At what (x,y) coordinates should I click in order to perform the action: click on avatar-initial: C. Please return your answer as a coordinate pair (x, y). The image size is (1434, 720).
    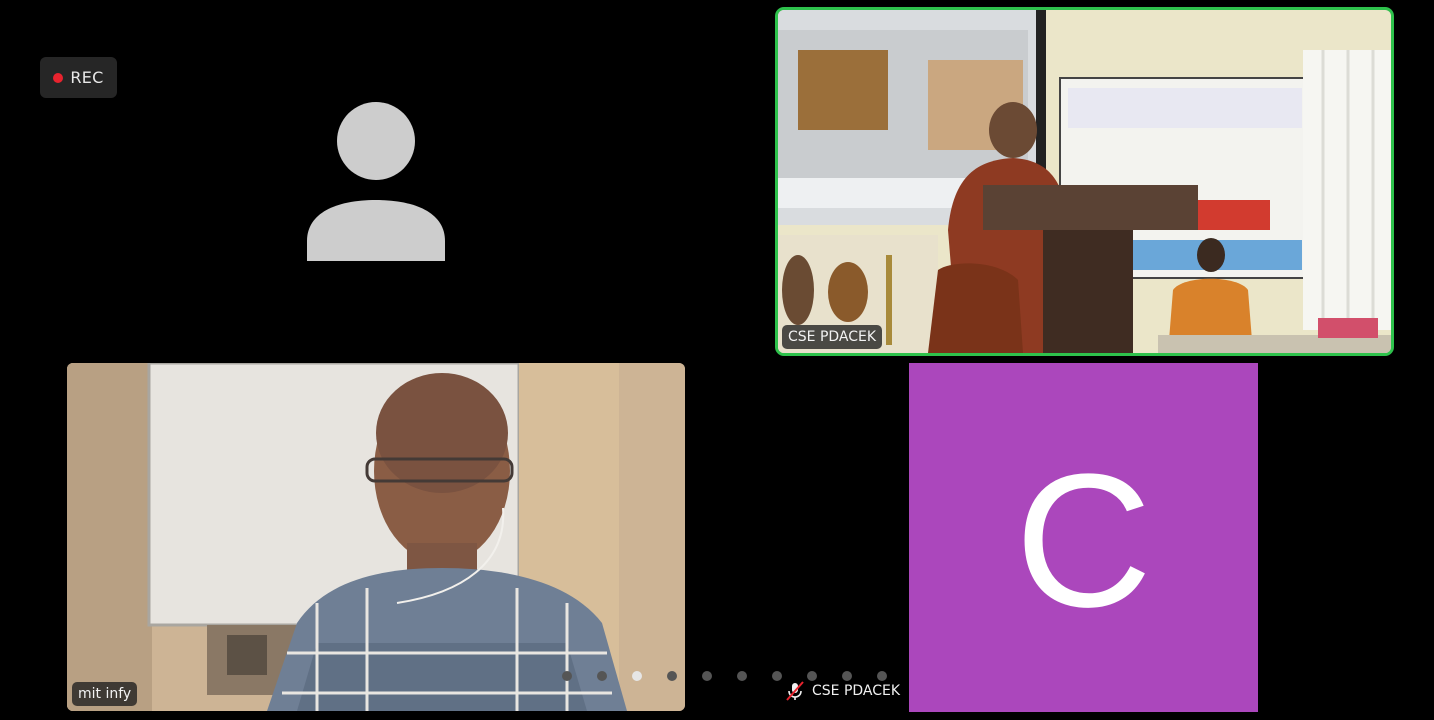
    Looking at the image, I should click on (1083, 540).